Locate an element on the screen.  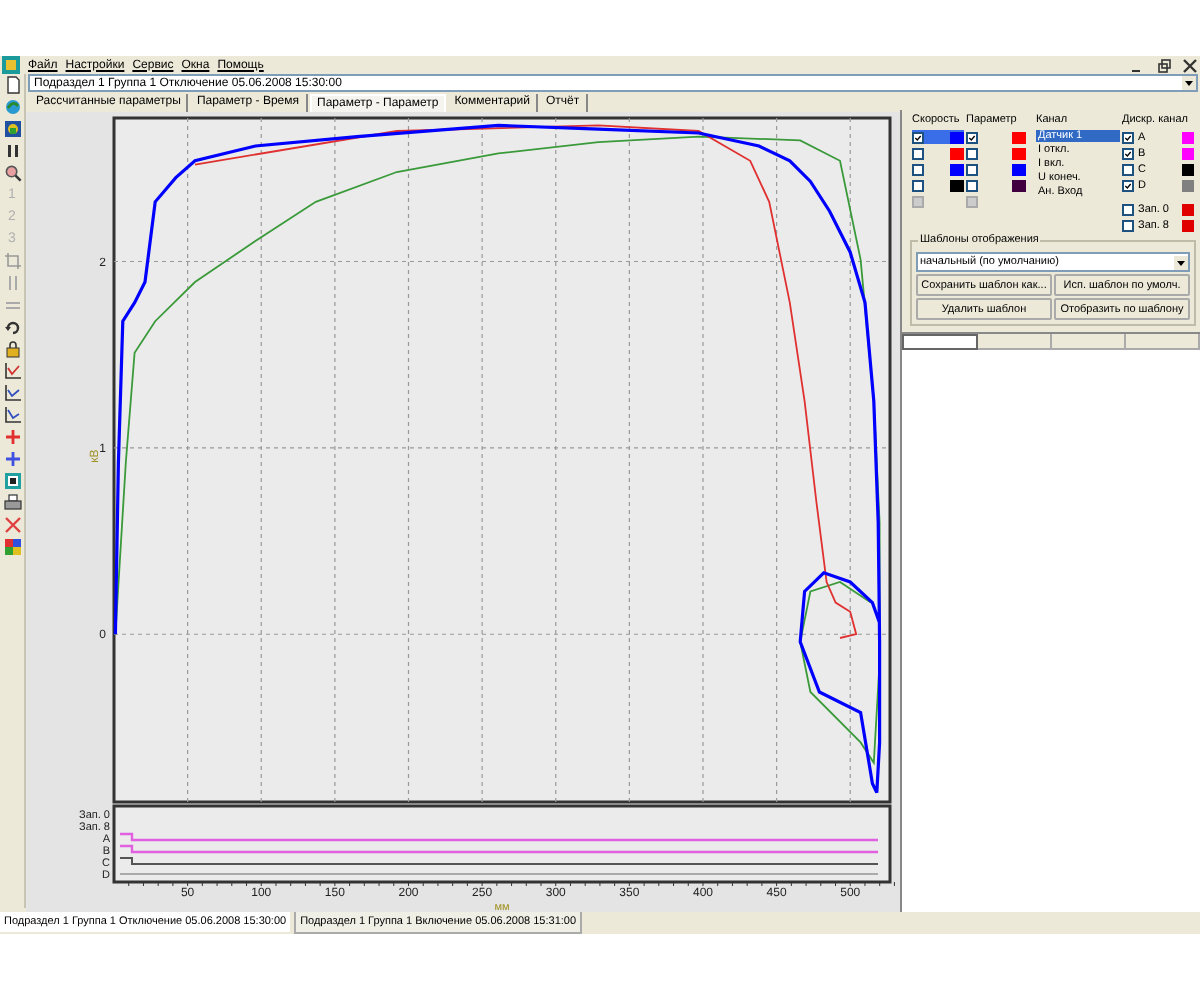
document-icon is located at coordinates (12, 85).